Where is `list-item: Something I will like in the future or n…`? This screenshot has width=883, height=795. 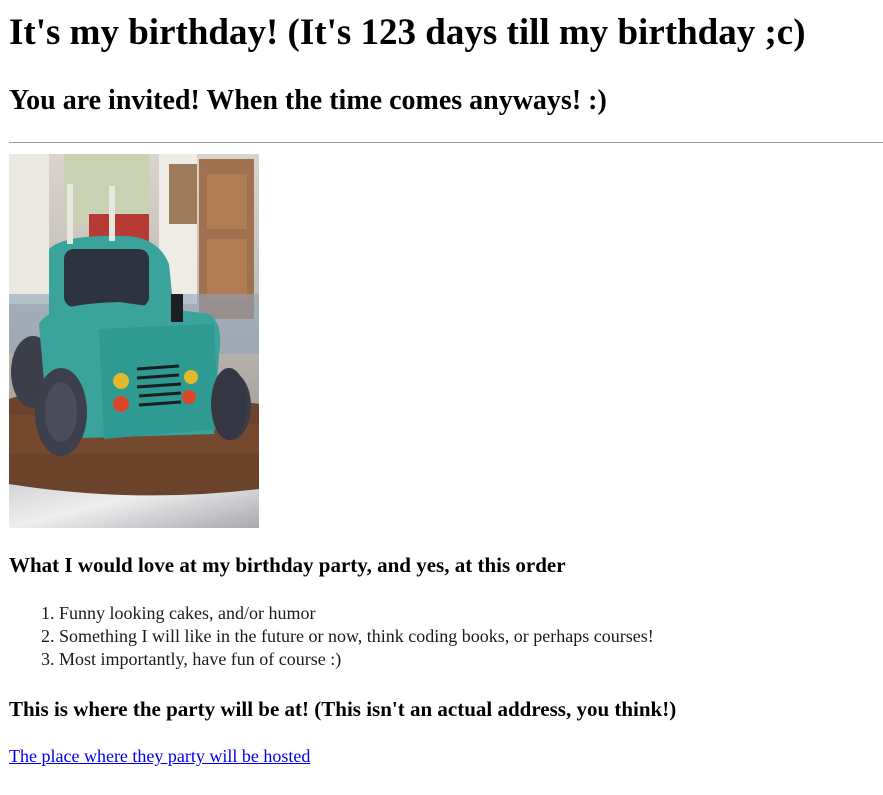 list-item: Something I will like in the future or n… is located at coordinates (356, 636).